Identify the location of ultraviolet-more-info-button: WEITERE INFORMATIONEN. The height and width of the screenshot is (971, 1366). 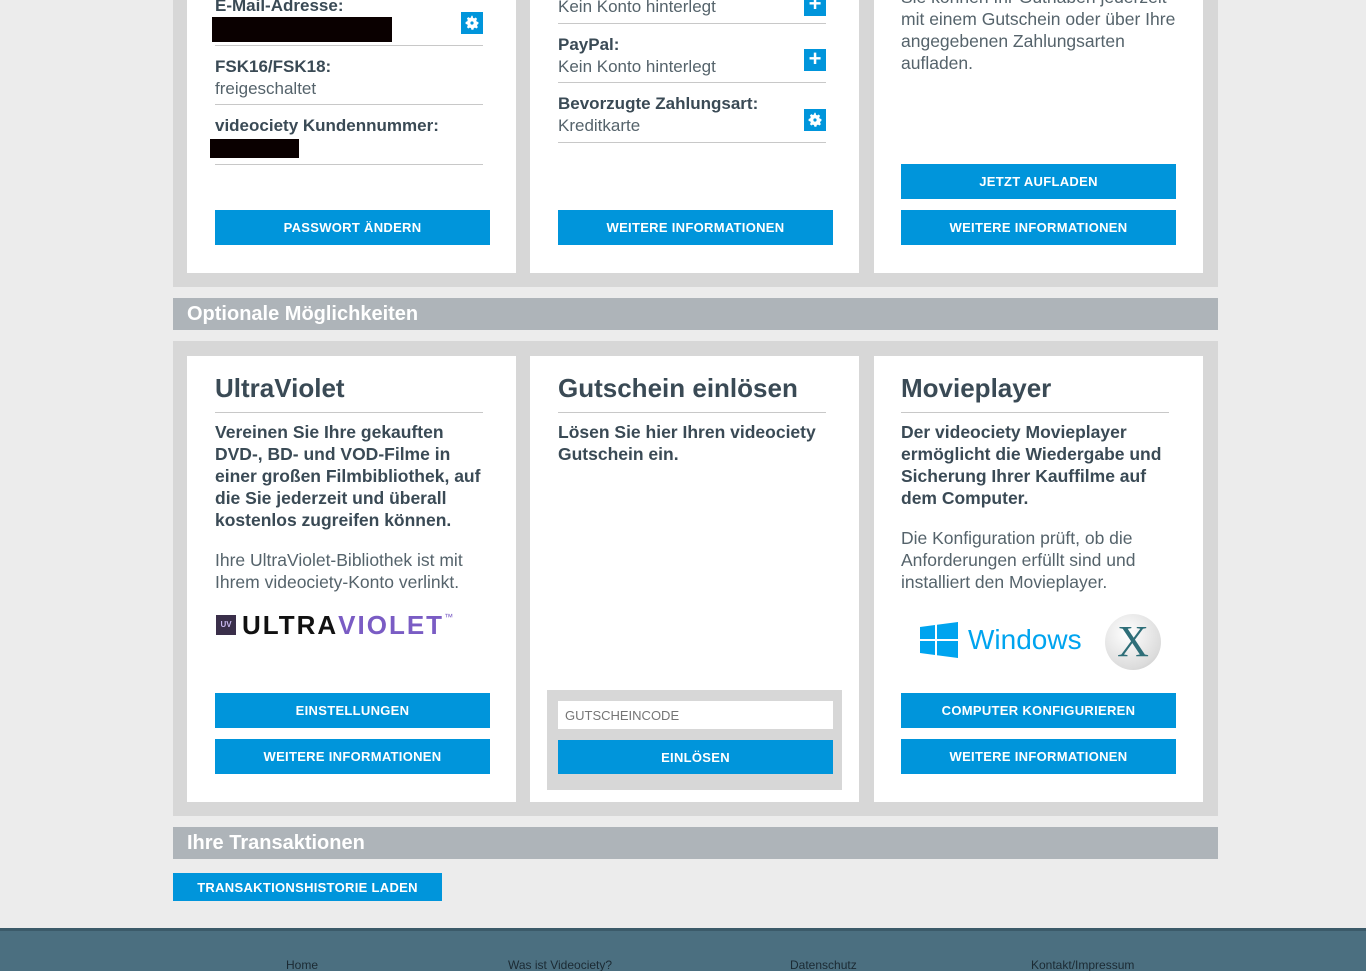
(352, 756).